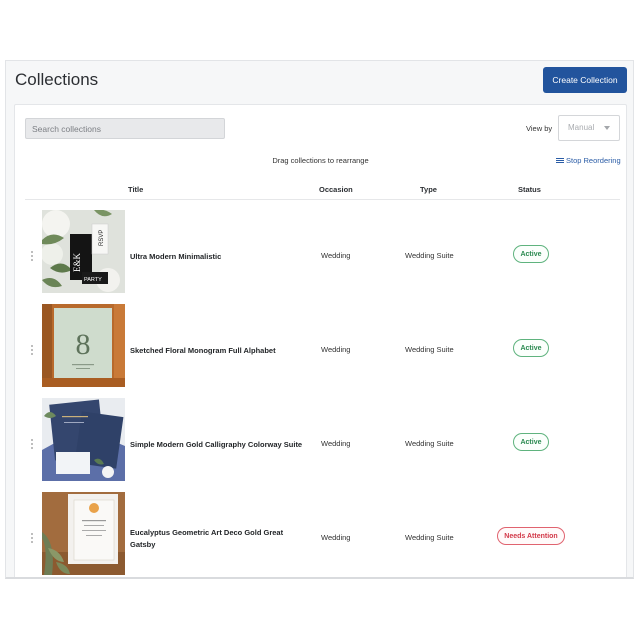 The image size is (639, 639). I want to click on menu-icon, so click(560, 160).